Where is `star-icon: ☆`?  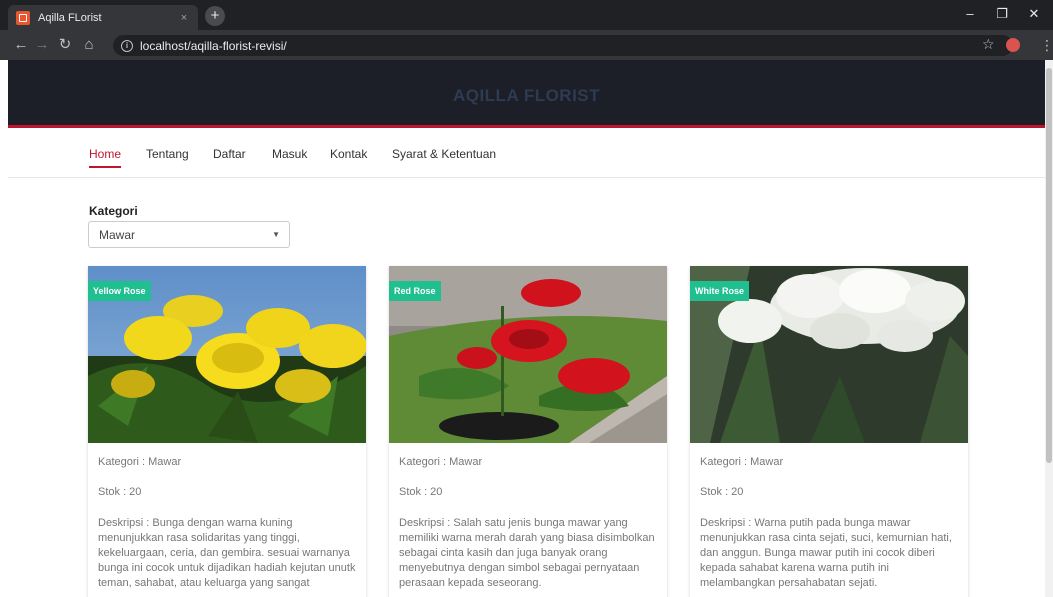
star-icon: ☆ is located at coordinates (988, 44).